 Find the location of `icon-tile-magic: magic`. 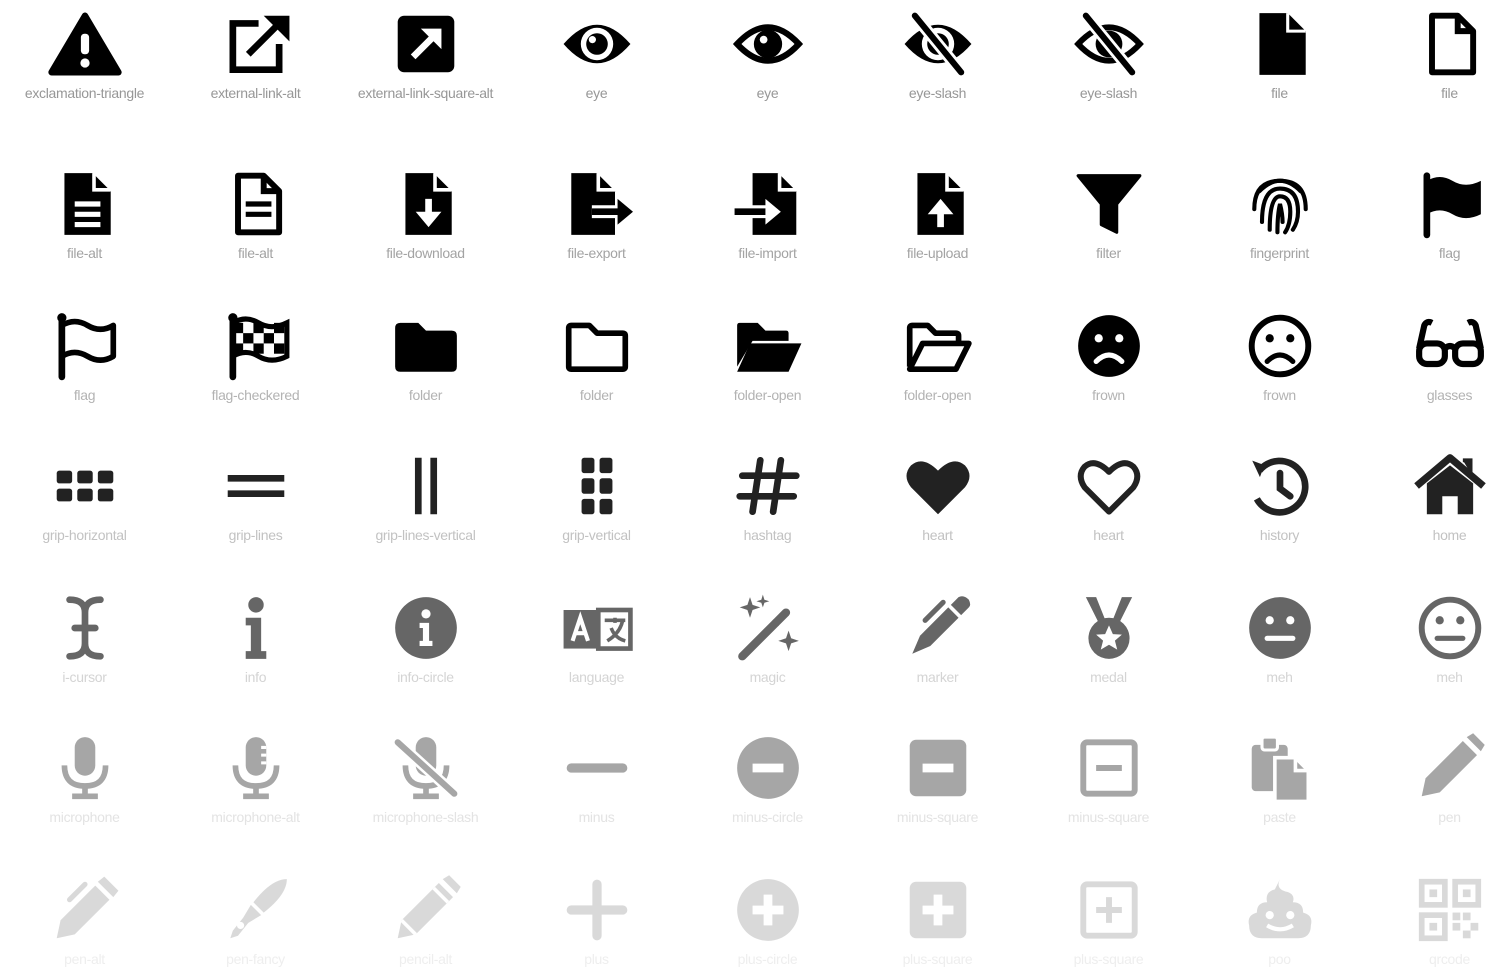

icon-tile-magic: magic is located at coordinates (767, 639).